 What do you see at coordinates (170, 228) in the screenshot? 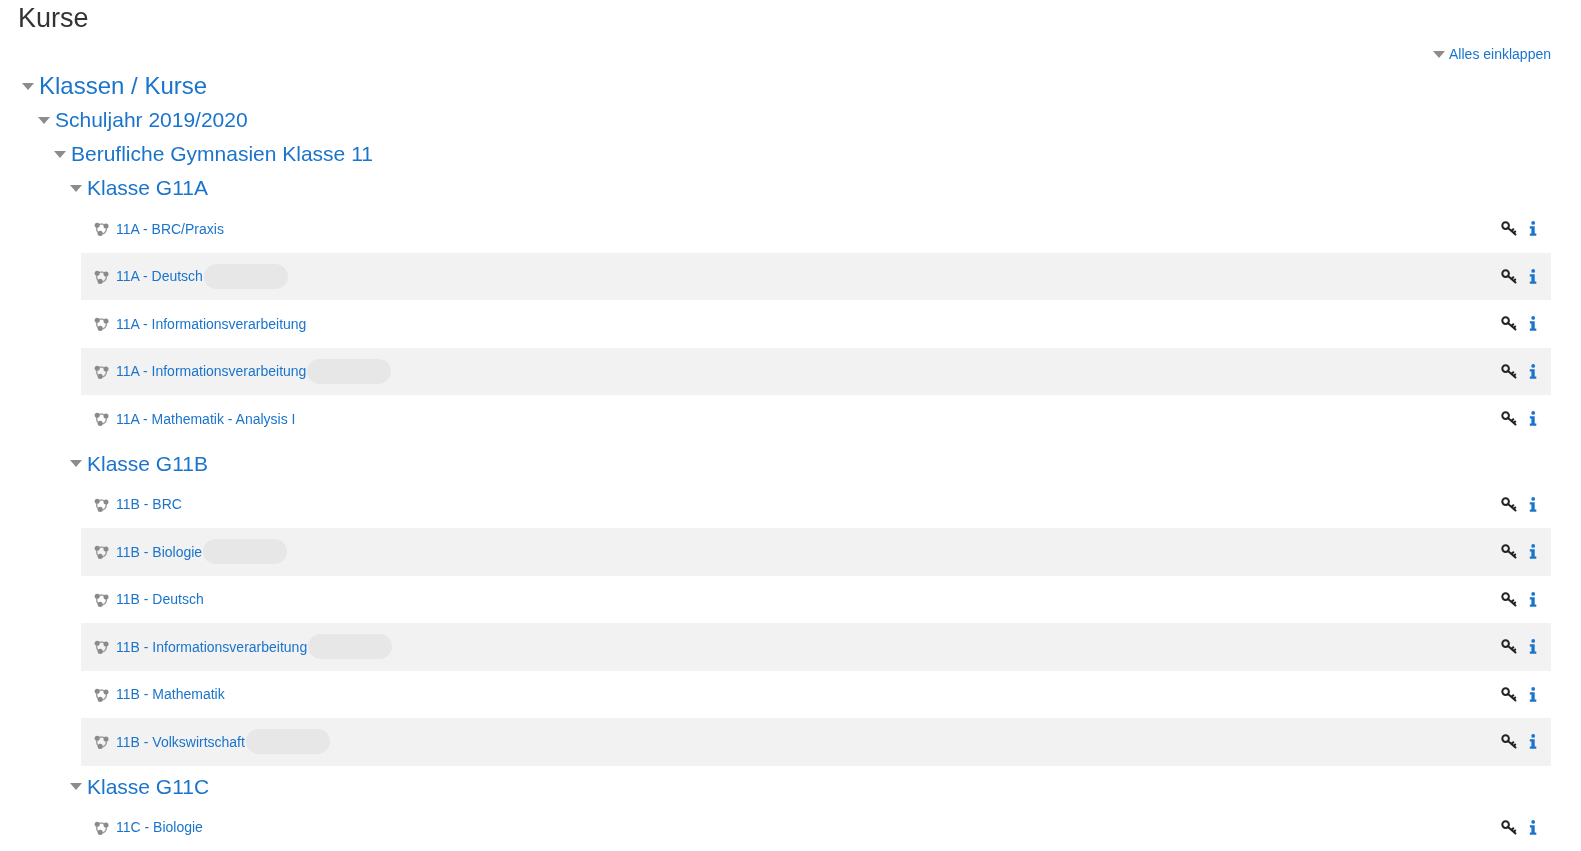
I see `course-link: 11A - BRC/Praxis` at bounding box center [170, 228].